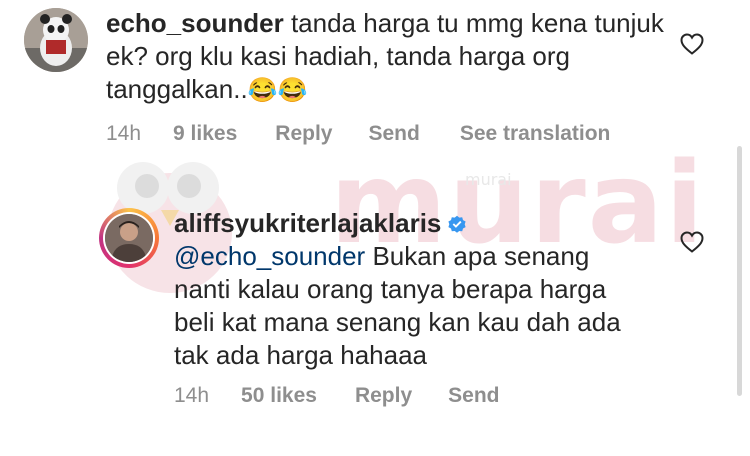 The image size is (750, 456). Describe the element at coordinates (457, 224) in the screenshot. I see `verified-badge-icon` at that location.